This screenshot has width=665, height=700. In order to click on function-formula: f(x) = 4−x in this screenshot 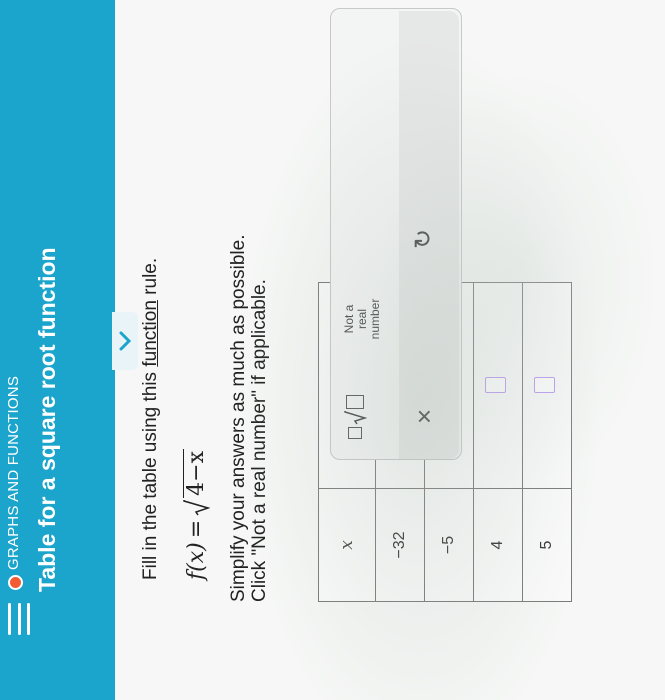, I will do `click(196, 514)`.